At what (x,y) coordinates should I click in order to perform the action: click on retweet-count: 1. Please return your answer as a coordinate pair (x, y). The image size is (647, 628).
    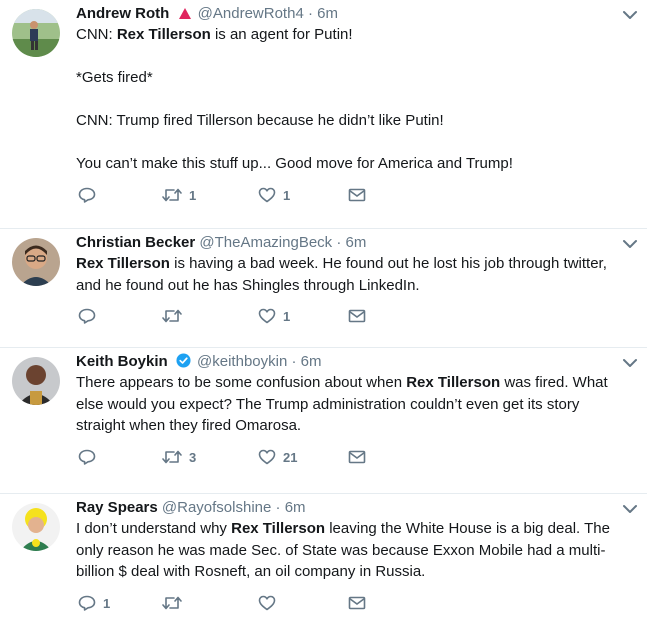
    Looking at the image, I should click on (193, 195).